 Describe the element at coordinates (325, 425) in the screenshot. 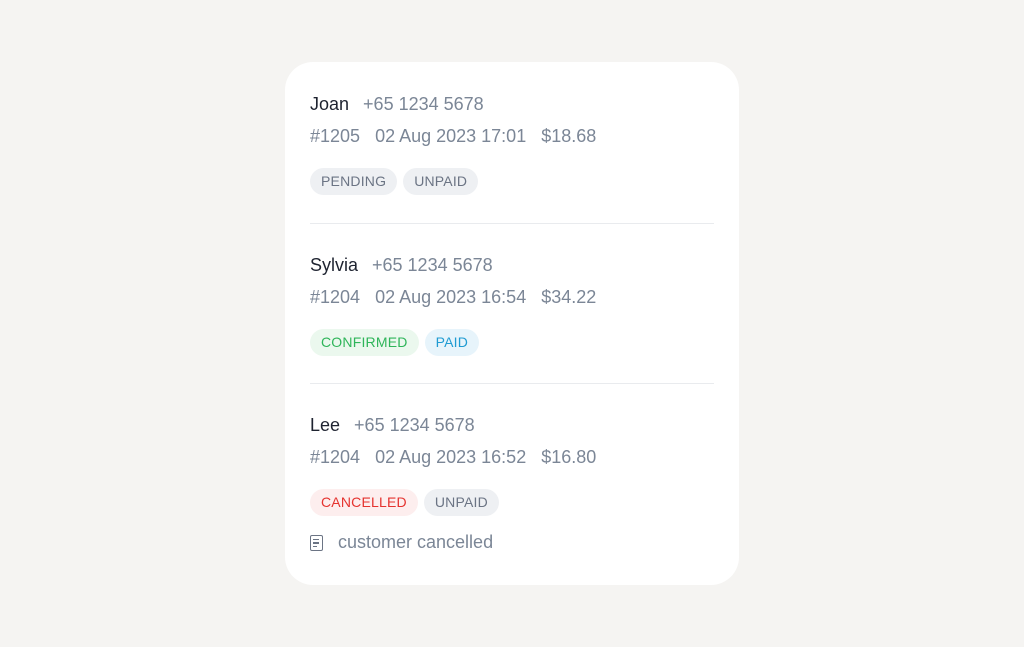

I see `customer-name: Lee` at that location.